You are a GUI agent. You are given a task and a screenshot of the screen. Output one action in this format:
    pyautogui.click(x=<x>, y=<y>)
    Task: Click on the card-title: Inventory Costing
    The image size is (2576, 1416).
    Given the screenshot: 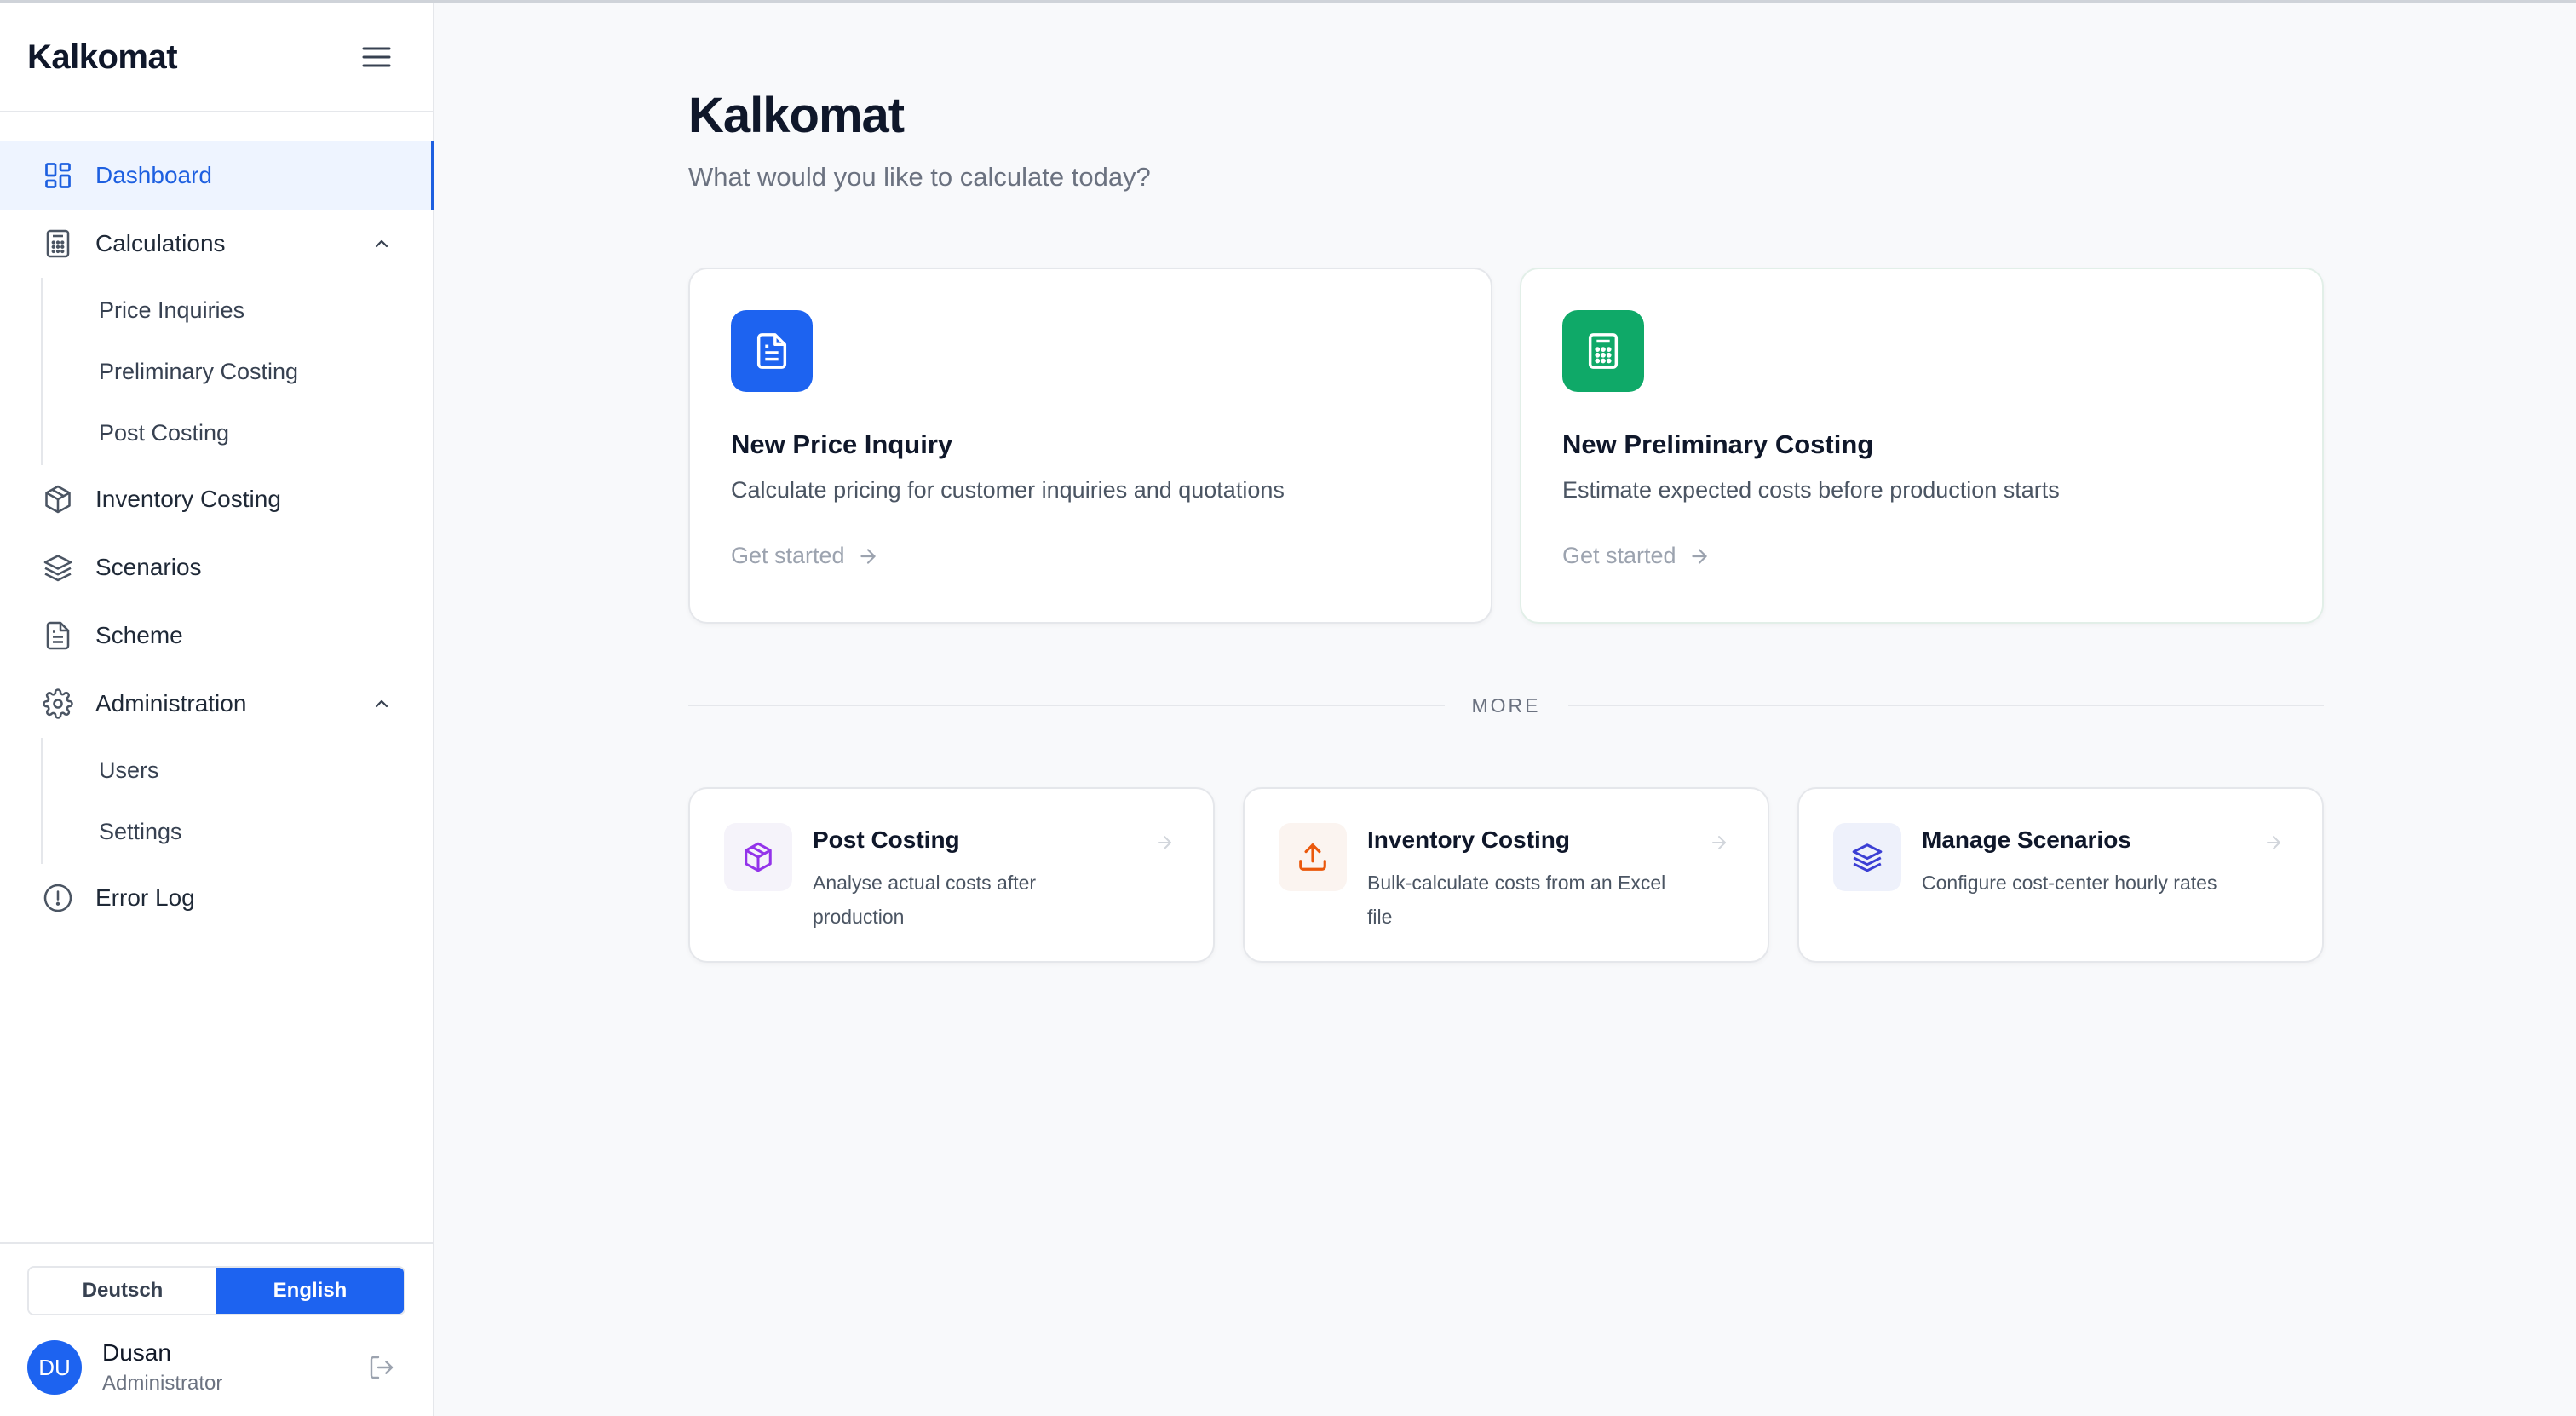 What is the action you would take?
    pyautogui.click(x=1469, y=839)
    